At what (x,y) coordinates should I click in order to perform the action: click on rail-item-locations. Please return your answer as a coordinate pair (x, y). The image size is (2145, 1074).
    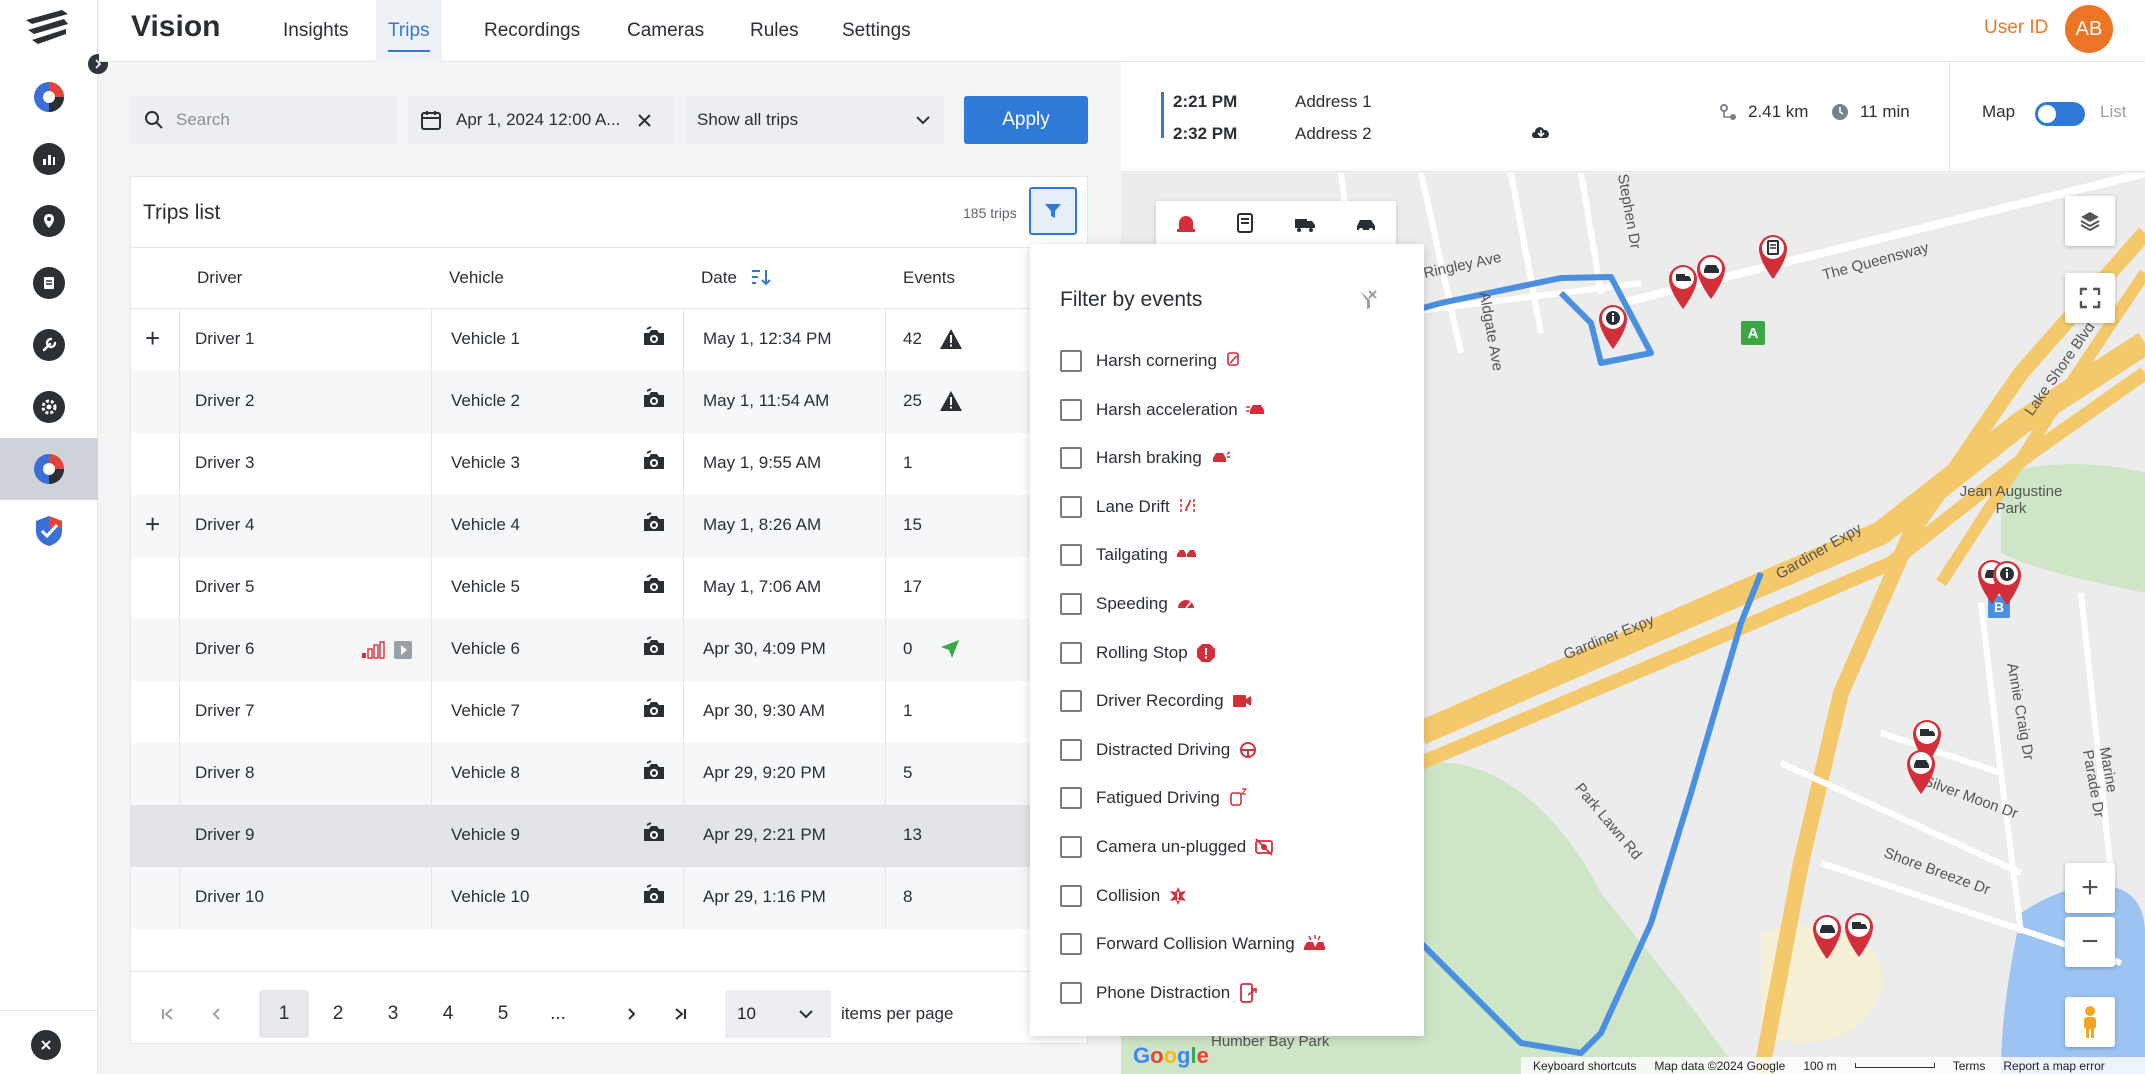
    Looking at the image, I should click on (49, 221).